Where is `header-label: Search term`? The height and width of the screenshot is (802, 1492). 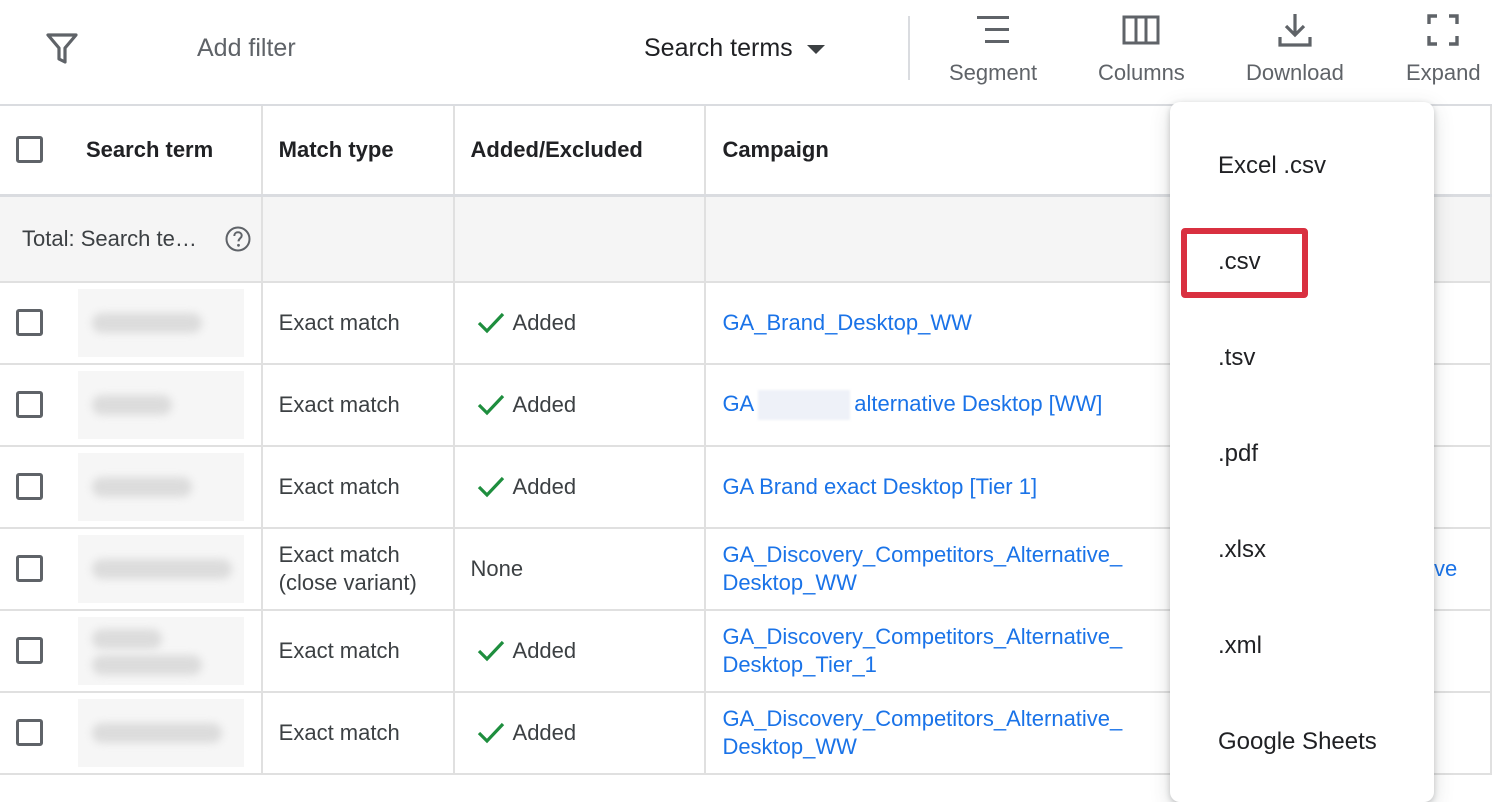 header-label: Search term is located at coordinates (150, 149).